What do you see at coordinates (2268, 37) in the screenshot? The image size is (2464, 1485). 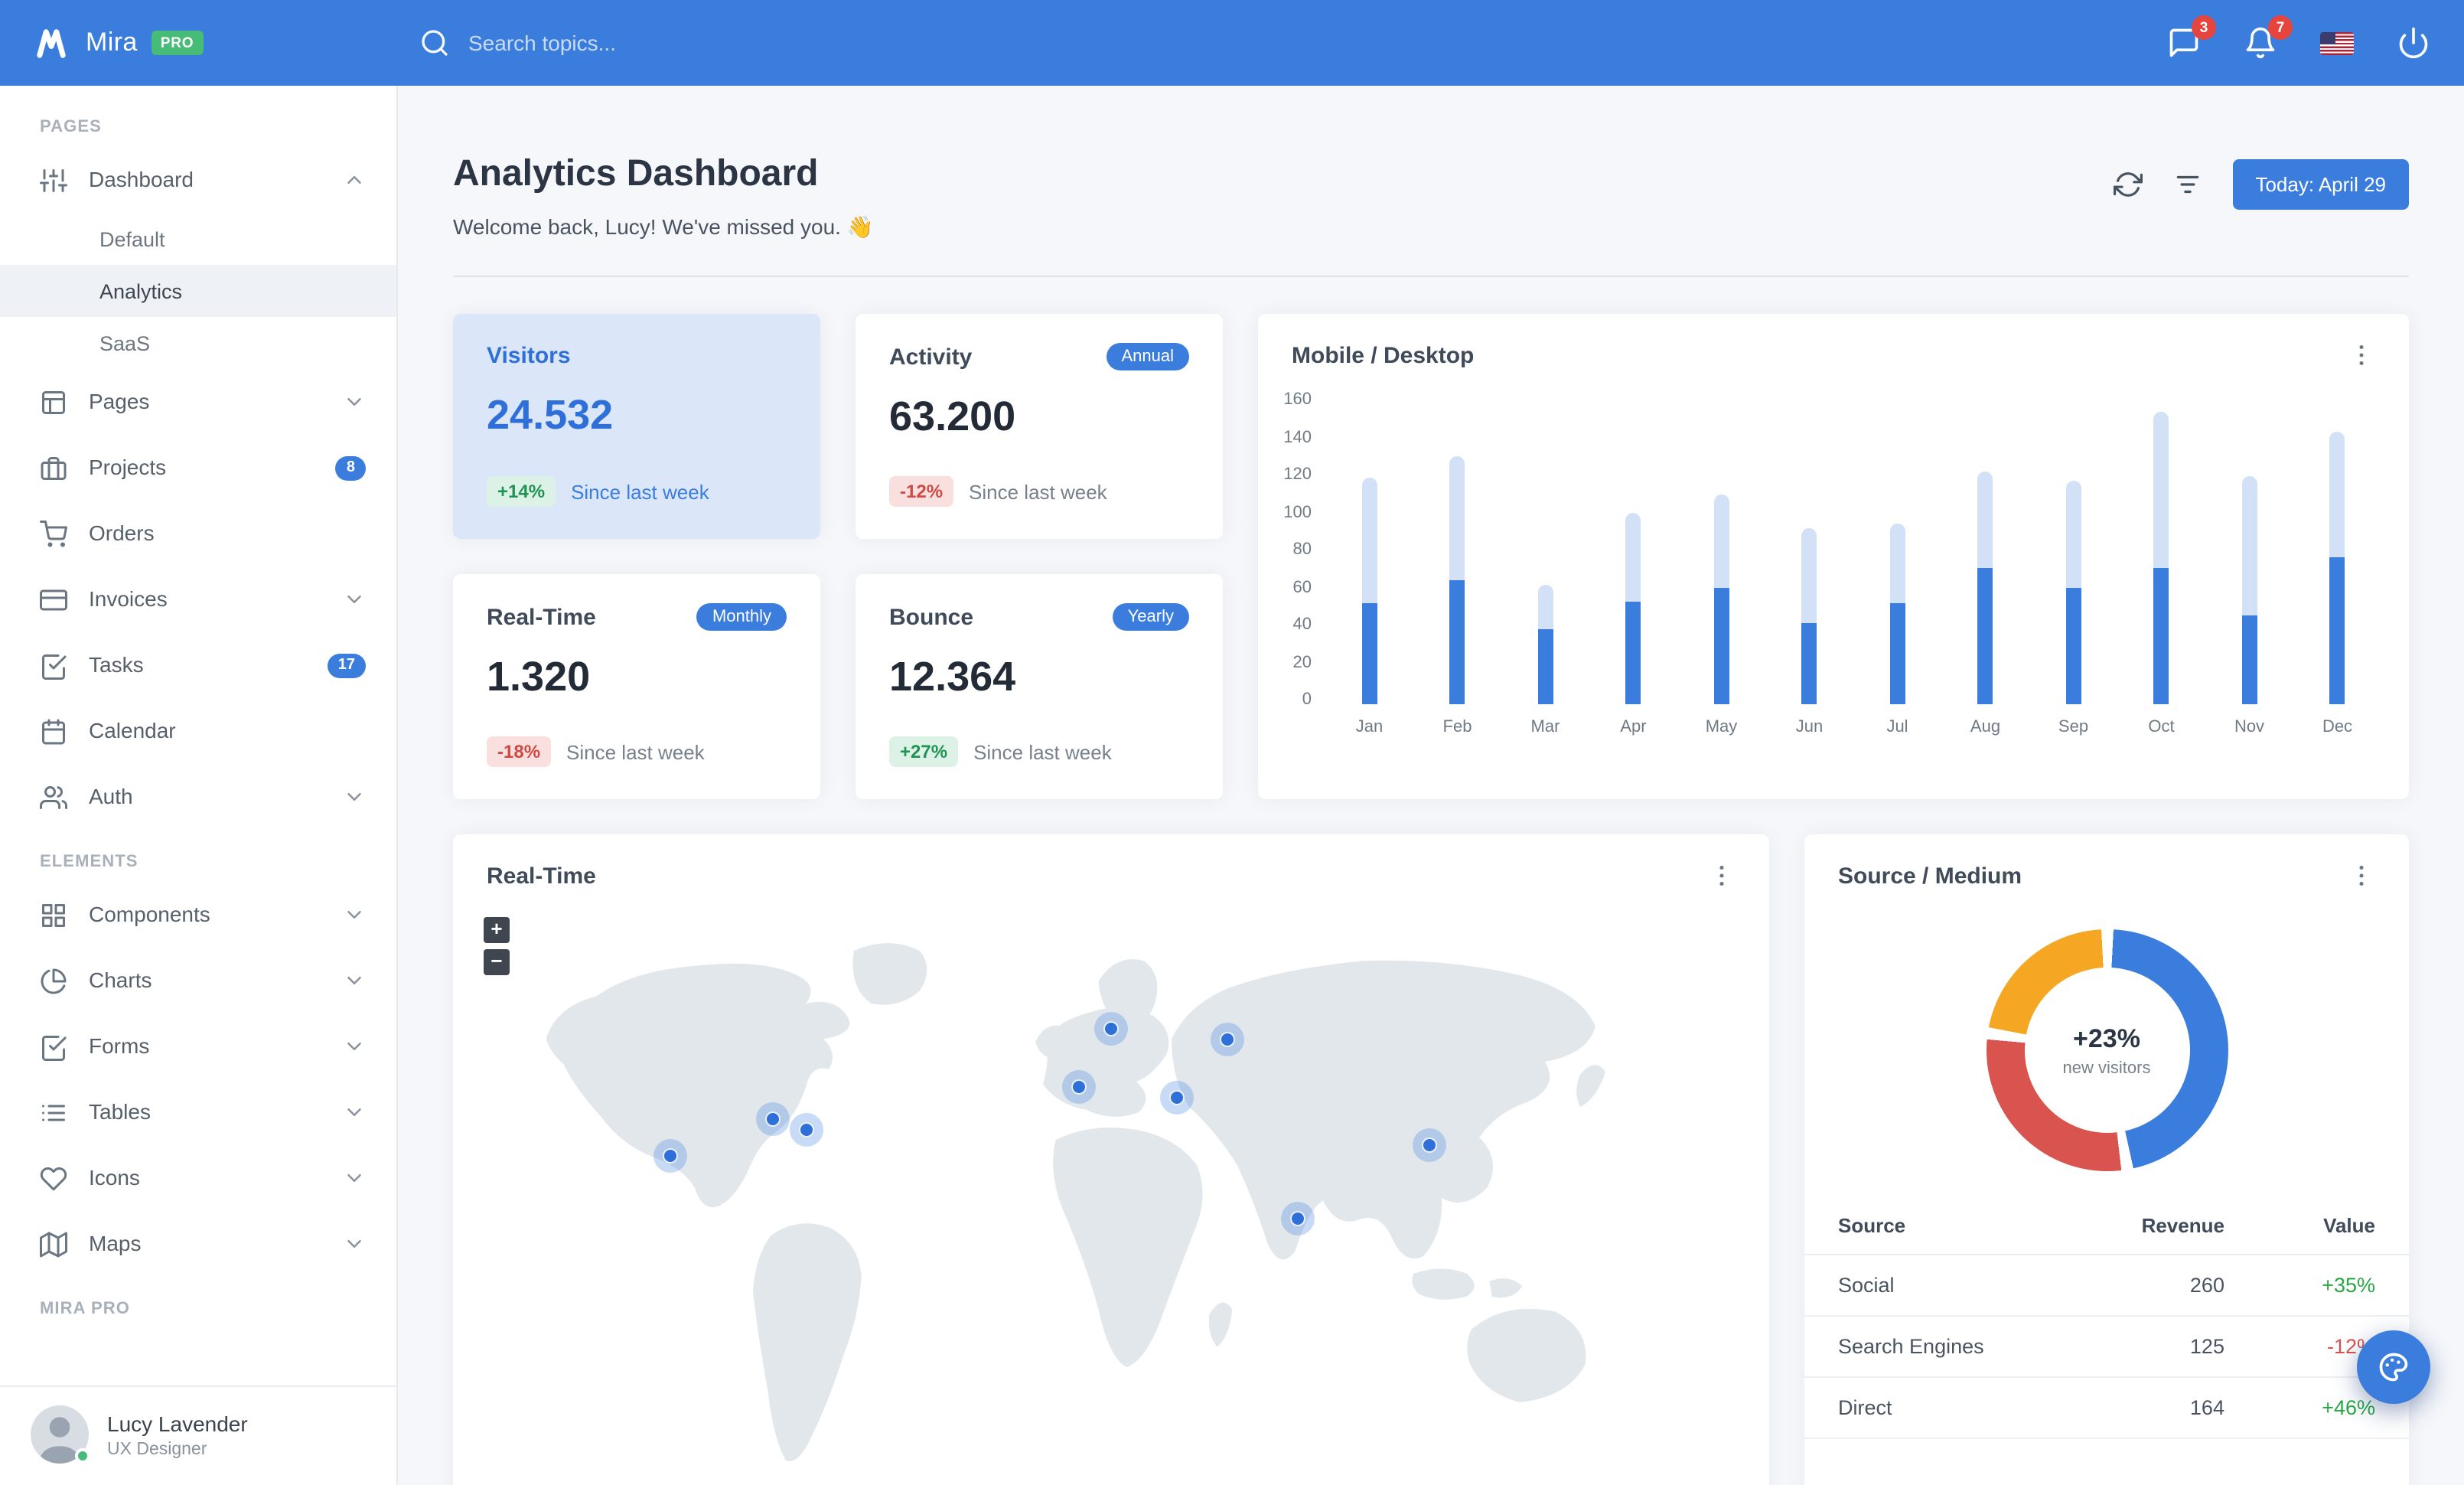 I see `notifications-button: 7` at bounding box center [2268, 37].